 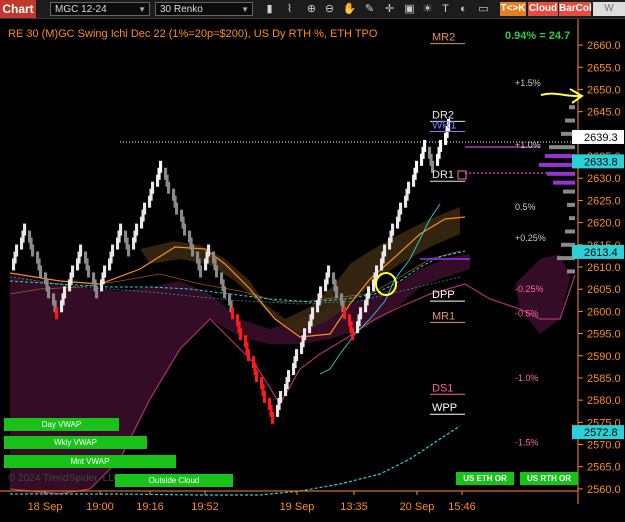 I want to click on y-tick-label: 2605.0, so click(x=604, y=290).